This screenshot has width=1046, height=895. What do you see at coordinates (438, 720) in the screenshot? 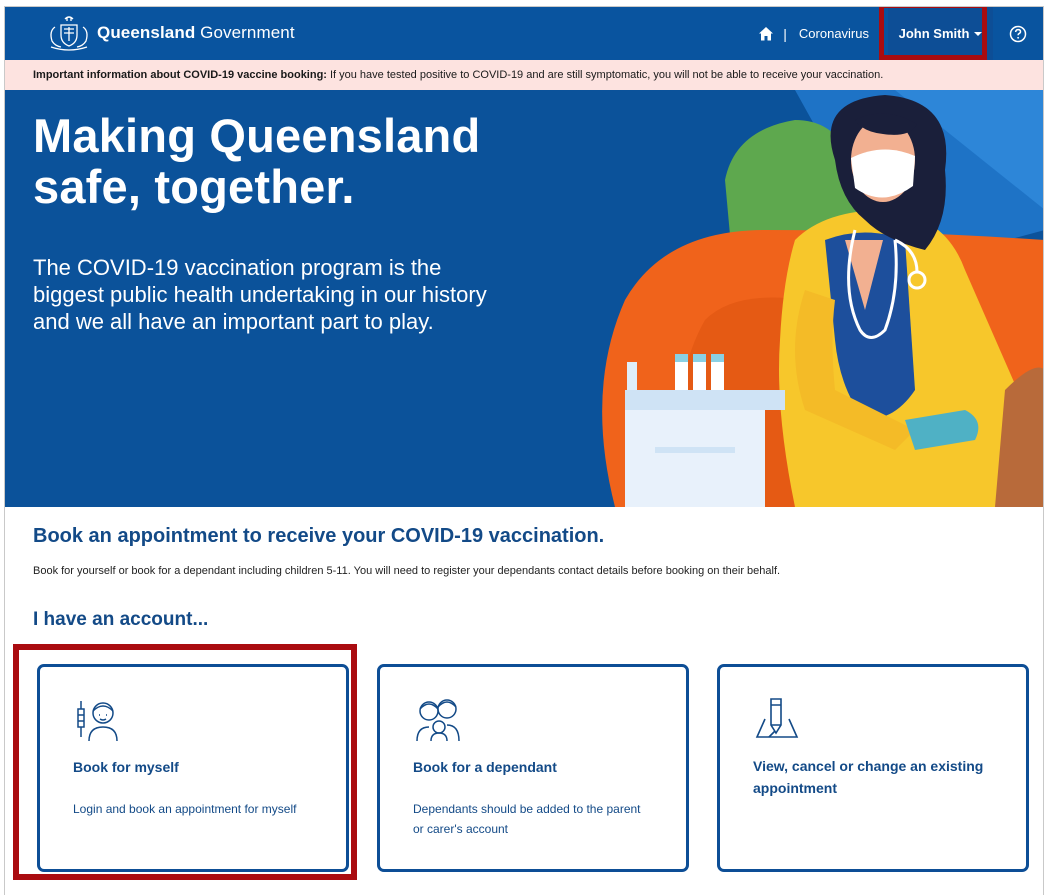
I see `family-icon` at bounding box center [438, 720].